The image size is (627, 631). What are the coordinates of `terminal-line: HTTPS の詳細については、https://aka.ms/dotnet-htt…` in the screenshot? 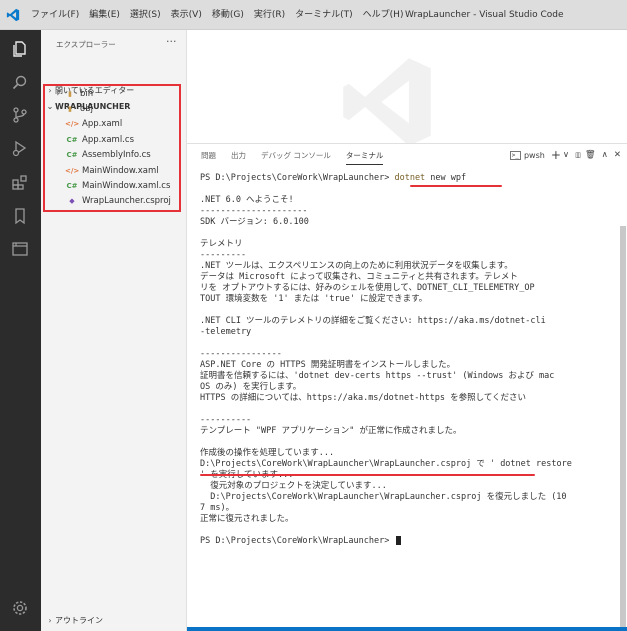 It's located at (363, 398).